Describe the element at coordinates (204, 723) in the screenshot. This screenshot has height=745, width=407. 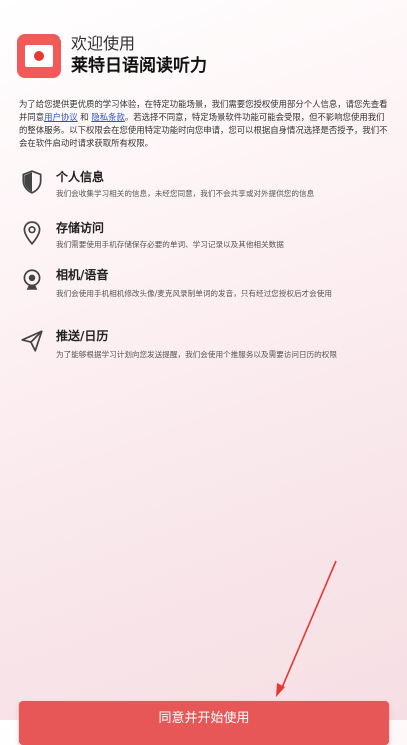
I see `agree-and-start-button: 同意并开始使用` at that location.